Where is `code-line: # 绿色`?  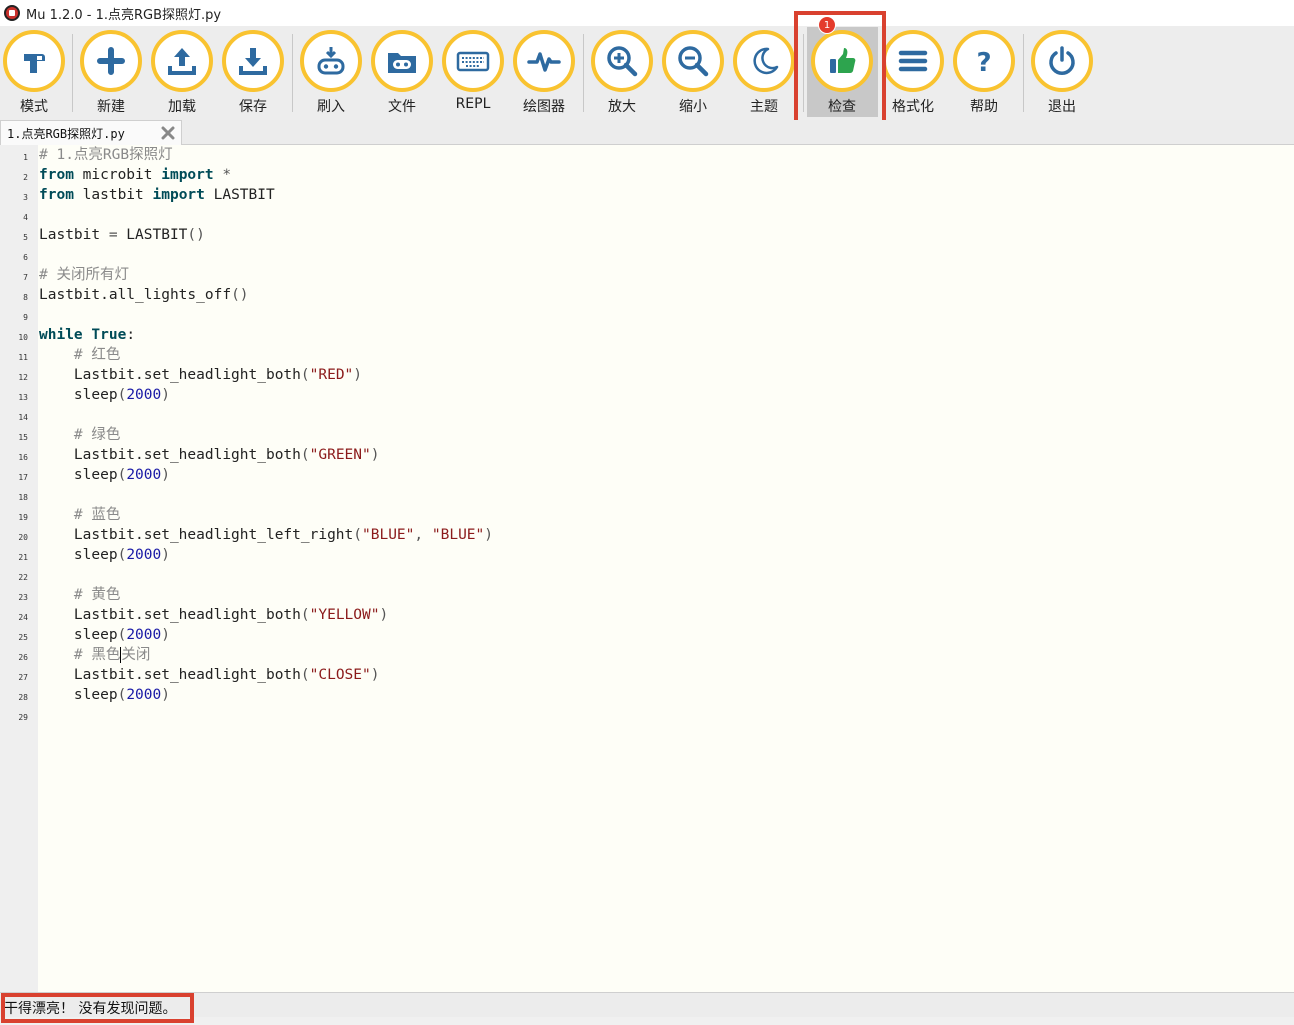
code-line: # 绿色 is located at coordinates (79, 435).